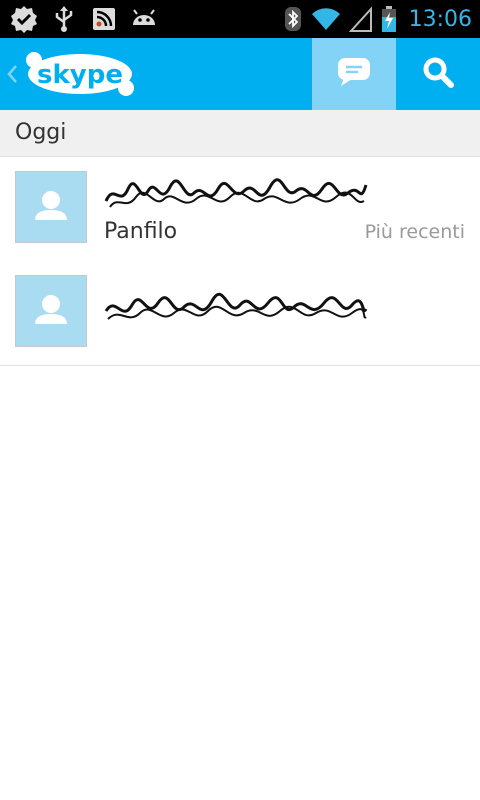  What do you see at coordinates (141, 231) in the screenshot?
I see `mood-message: Panfilo` at bounding box center [141, 231].